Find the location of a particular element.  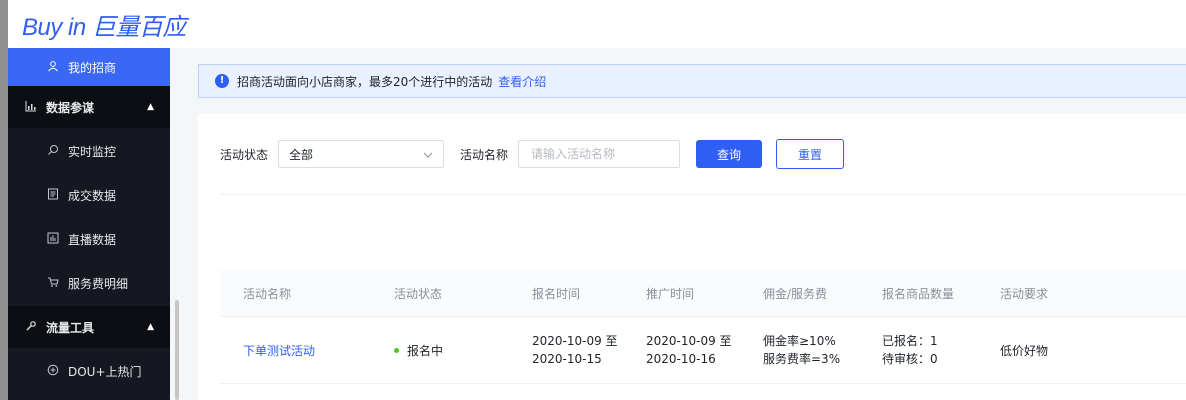

sidebar-item-label: 成交数据 is located at coordinates (92, 195).